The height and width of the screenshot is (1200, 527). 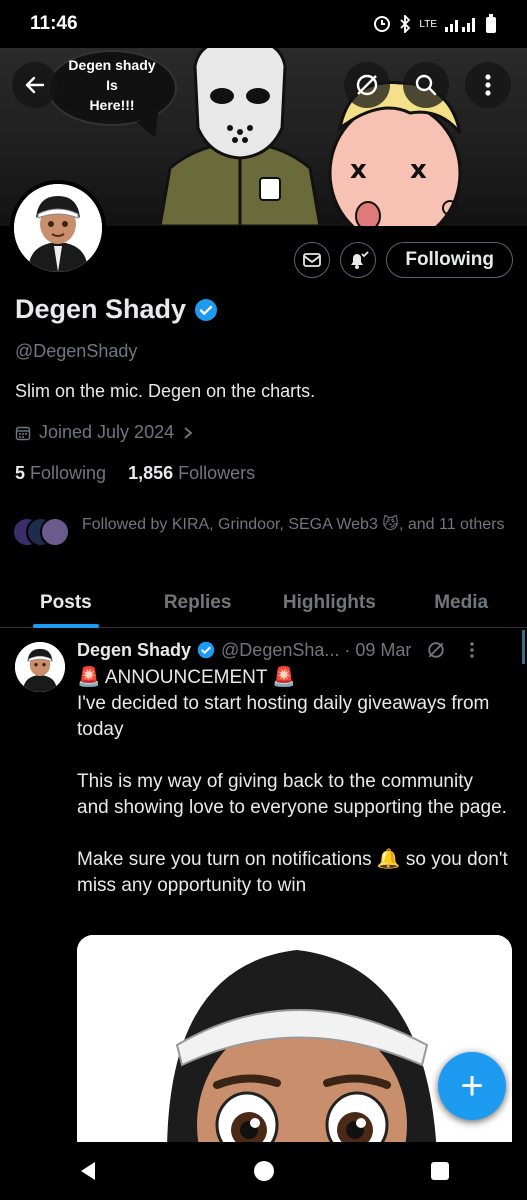 I want to click on tab-posts: Posts, so click(x=66, y=602).